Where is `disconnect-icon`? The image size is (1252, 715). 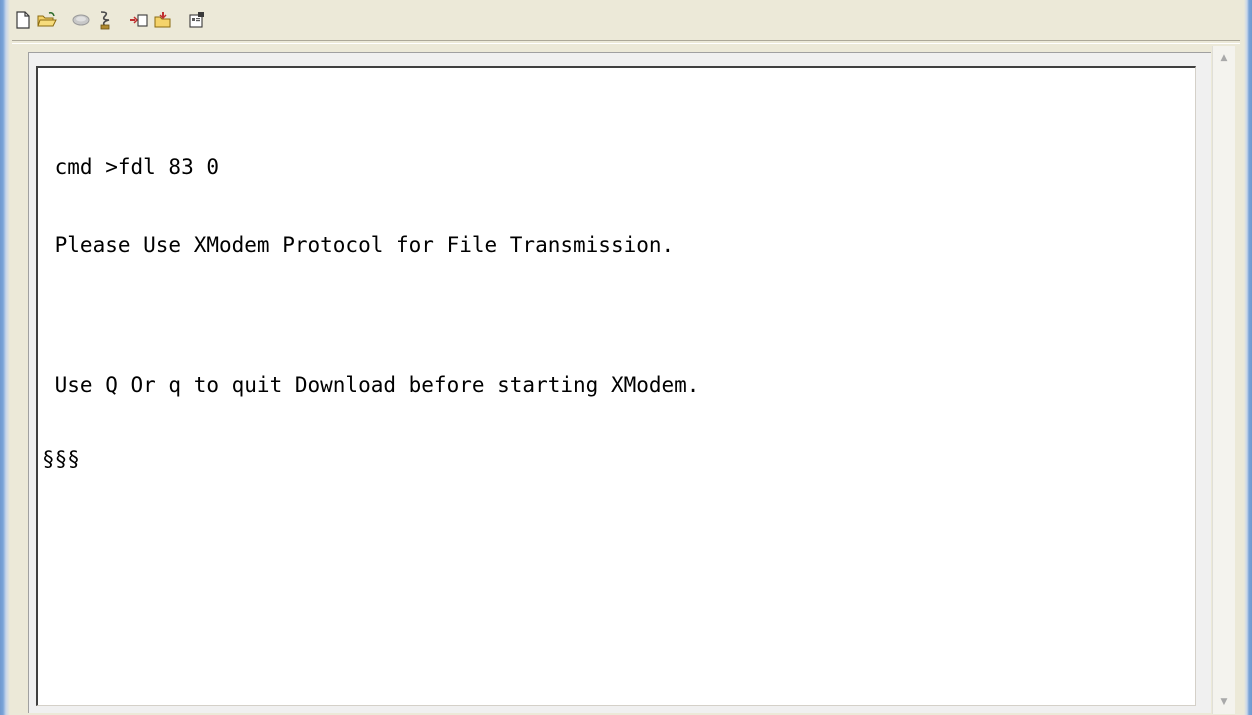
disconnect-icon is located at coordinates (81, 20).